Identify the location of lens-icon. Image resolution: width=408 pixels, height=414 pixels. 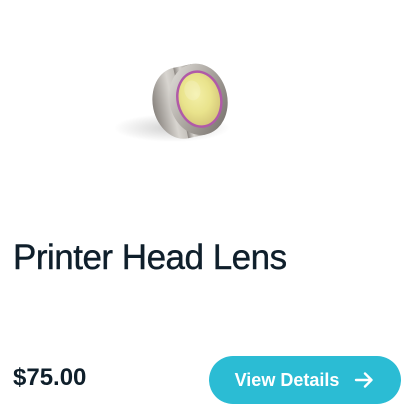
(172, 102).